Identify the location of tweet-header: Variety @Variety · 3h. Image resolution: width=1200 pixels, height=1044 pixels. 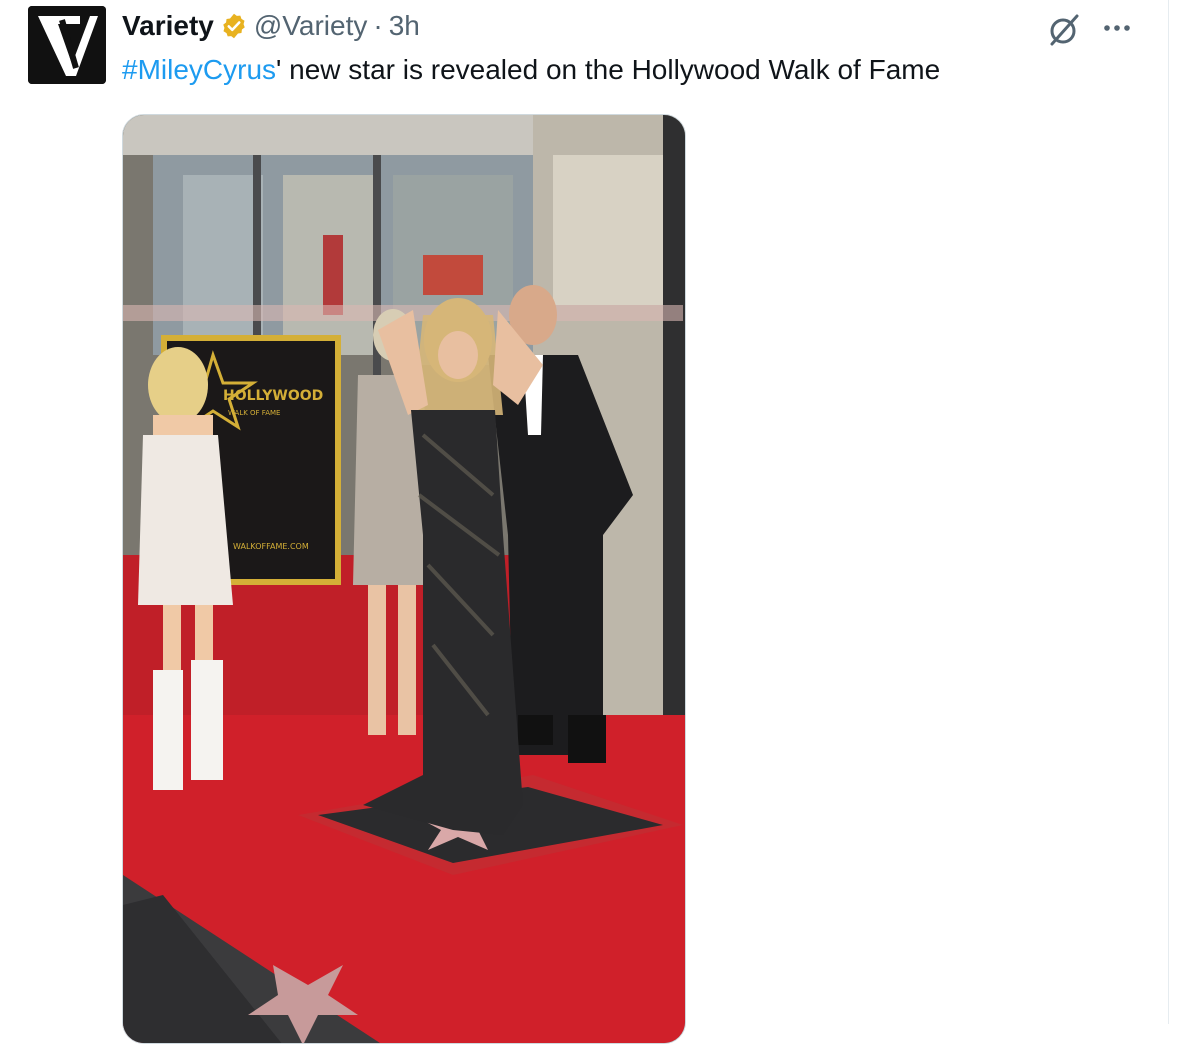
(271, 26).